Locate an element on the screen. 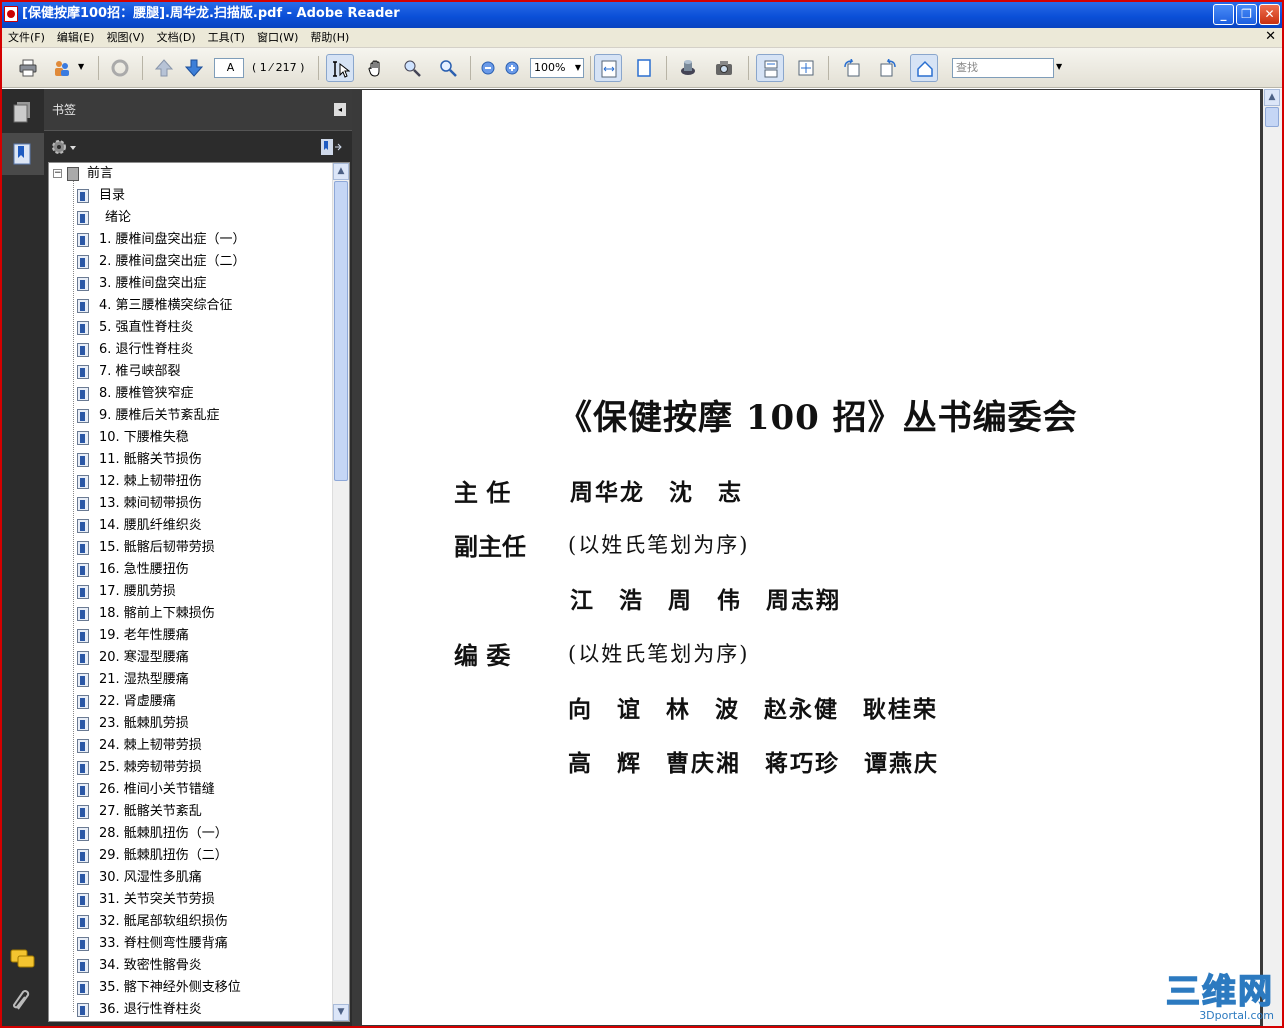 The image size is (1284, 1028). close-document-icon: ✕ is located at coordinates (1270, 36).